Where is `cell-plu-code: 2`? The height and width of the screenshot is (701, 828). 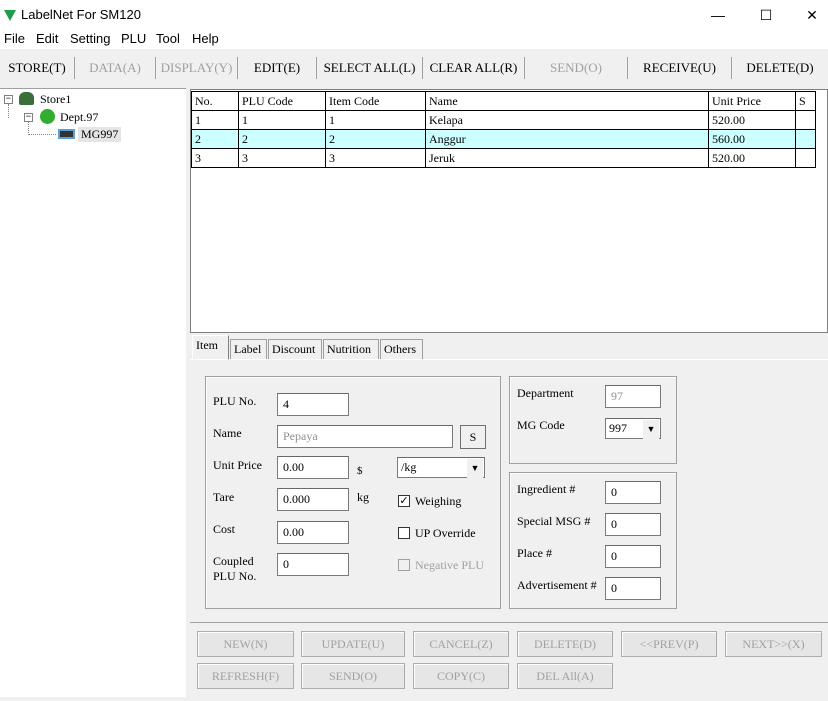
cell-plu-code: 2 is located at coordinates (282, 139).